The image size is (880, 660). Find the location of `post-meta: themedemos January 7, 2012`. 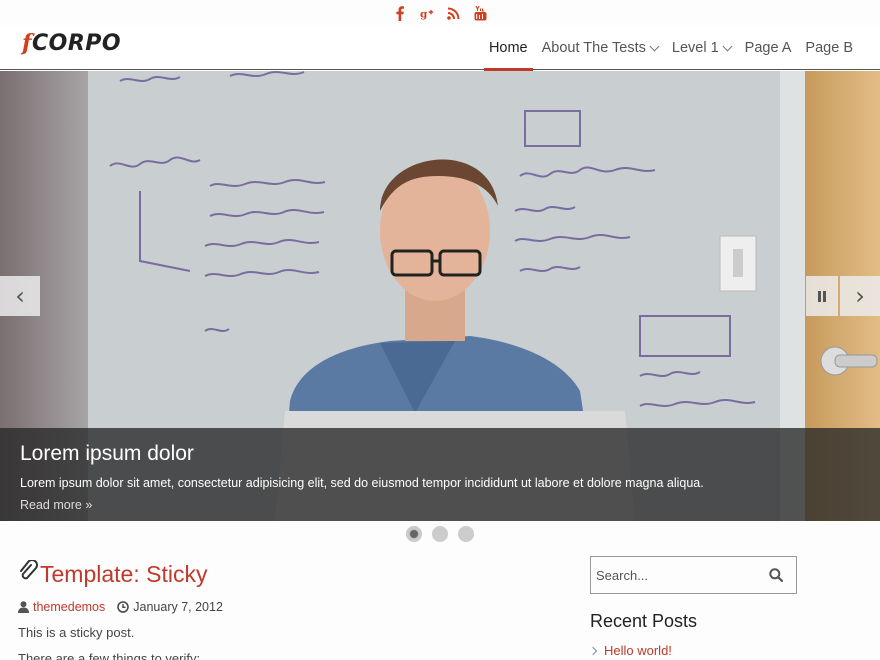

post-meta: themedemos January 7, 2012 is located at coordinates (288, 607).